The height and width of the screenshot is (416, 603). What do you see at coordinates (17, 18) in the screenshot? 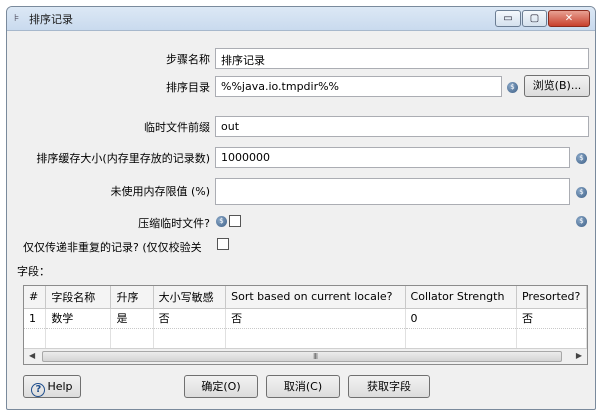
I see `app-icon: ⊧` at bounding box center [17, 18].